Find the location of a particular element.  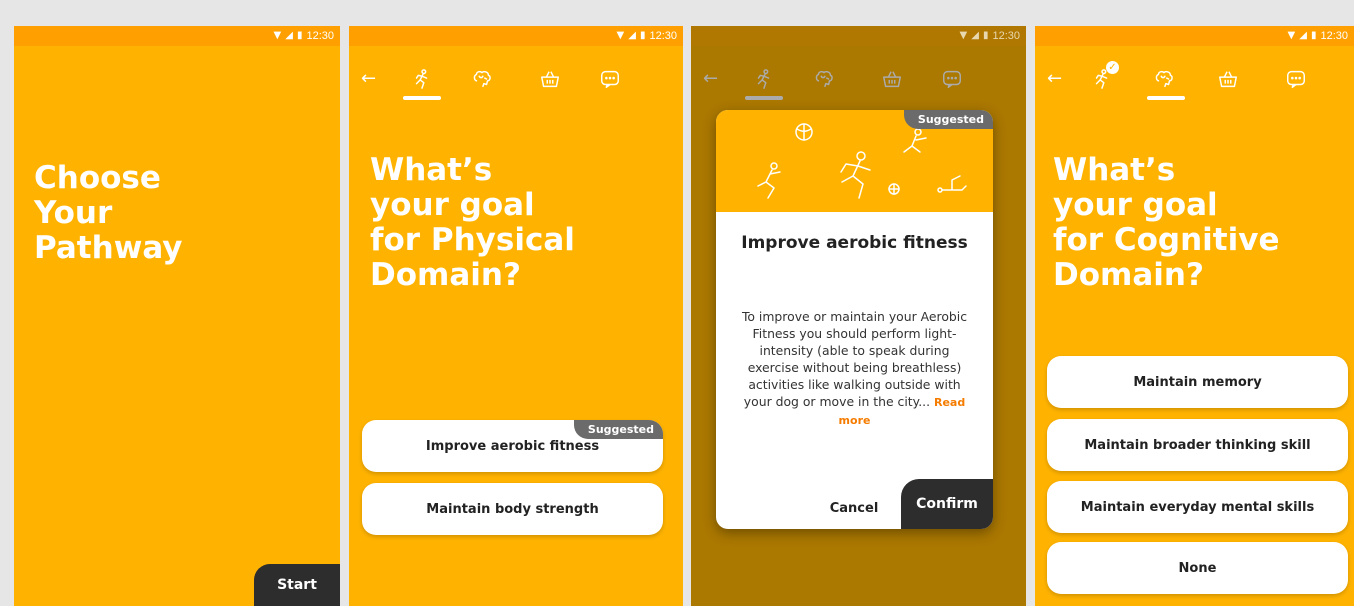

option-maintain-body-strength: Maintain body strength is located at coordinates (512, 509).